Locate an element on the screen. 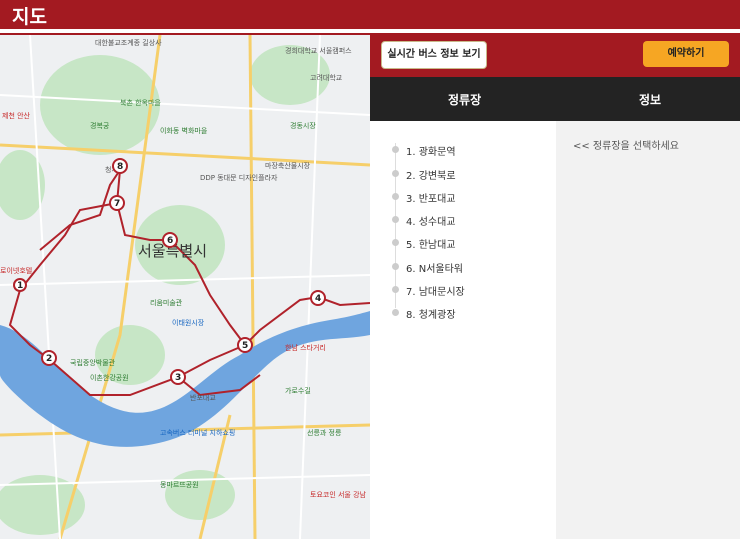 This screenshot has height=539, width=740. map-label: 몽마르뜨공원 is located at coordinates (179, 484).